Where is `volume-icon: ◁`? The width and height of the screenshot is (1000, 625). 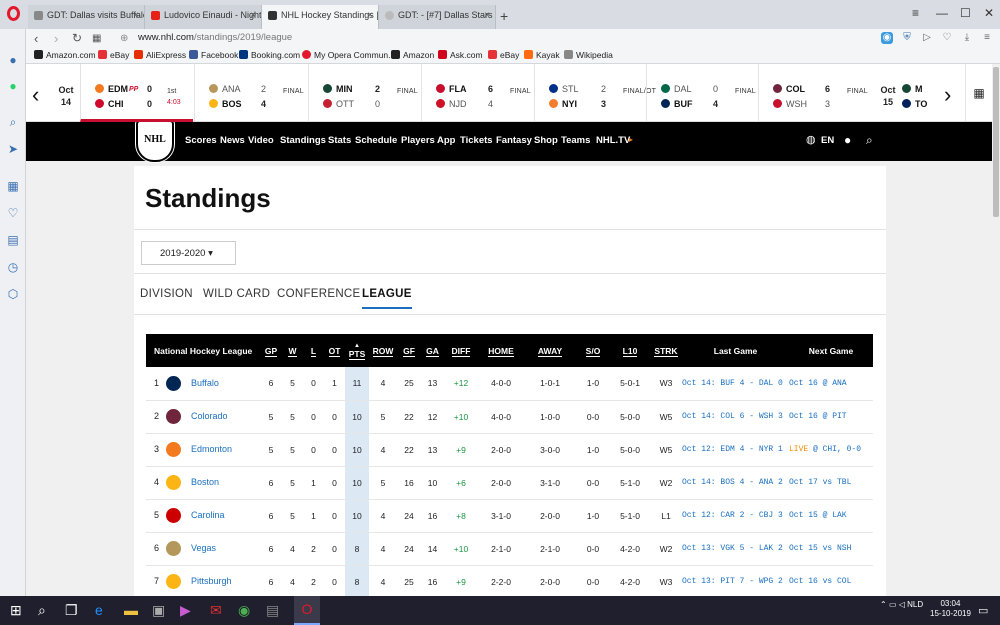 volume-icon: ◁ is located at coordinates (902, 604).